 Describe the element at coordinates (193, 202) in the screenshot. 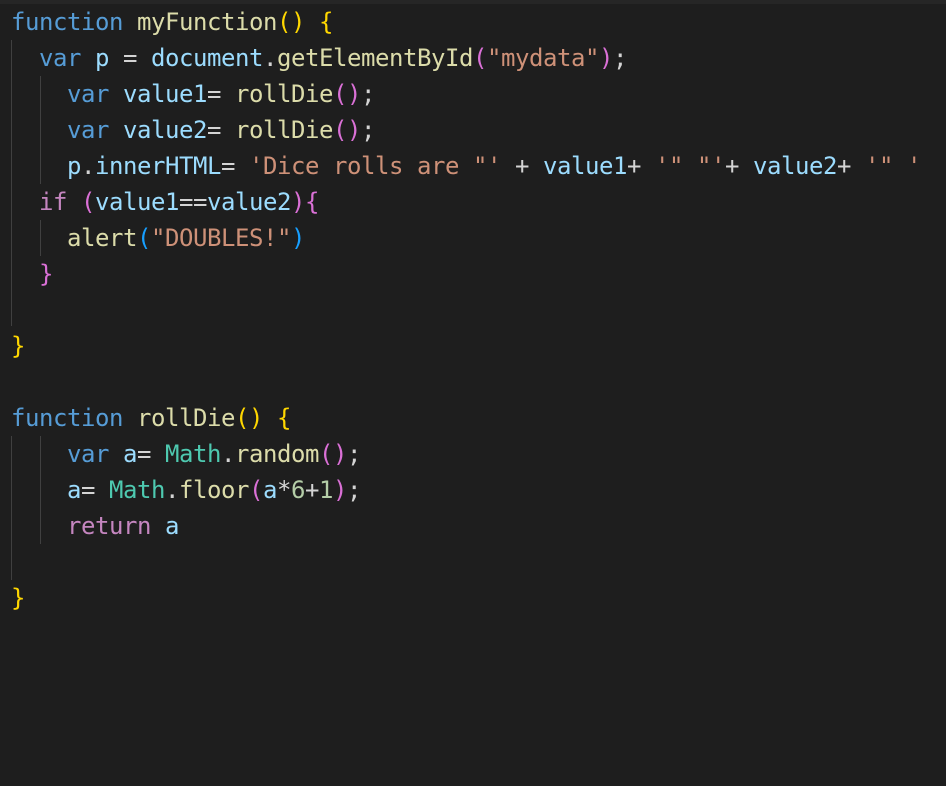

I see `code-token: ==` at that location.